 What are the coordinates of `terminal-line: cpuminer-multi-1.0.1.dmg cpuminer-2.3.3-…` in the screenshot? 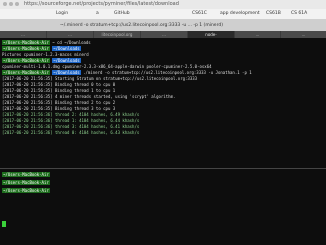 It's located at (107, 66).